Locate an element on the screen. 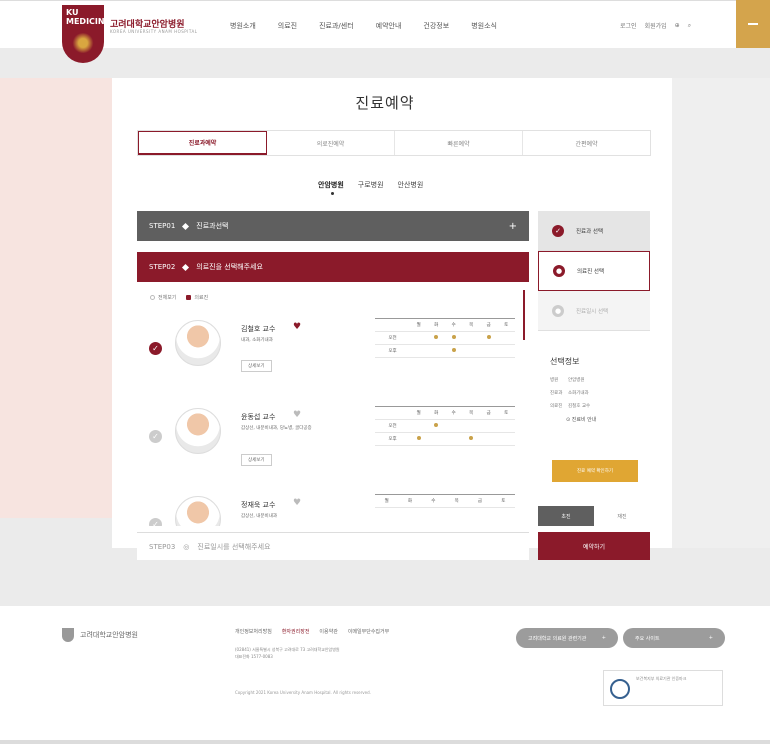 The height and width of the screenshot is (744, 770). radio-doctor: 의료진 is located at coordinates (197, 297).